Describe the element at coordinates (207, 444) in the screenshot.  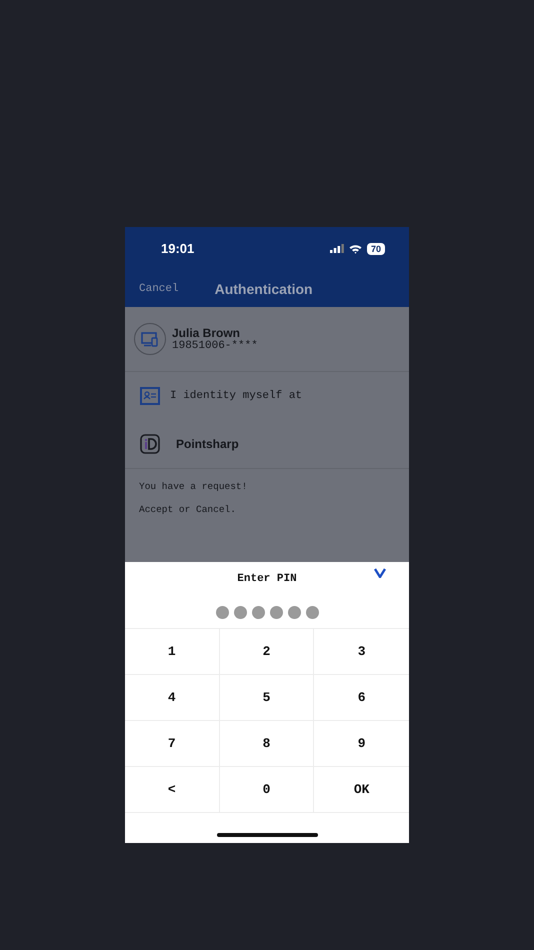
I see `service-name: Pointsharp` at that location.